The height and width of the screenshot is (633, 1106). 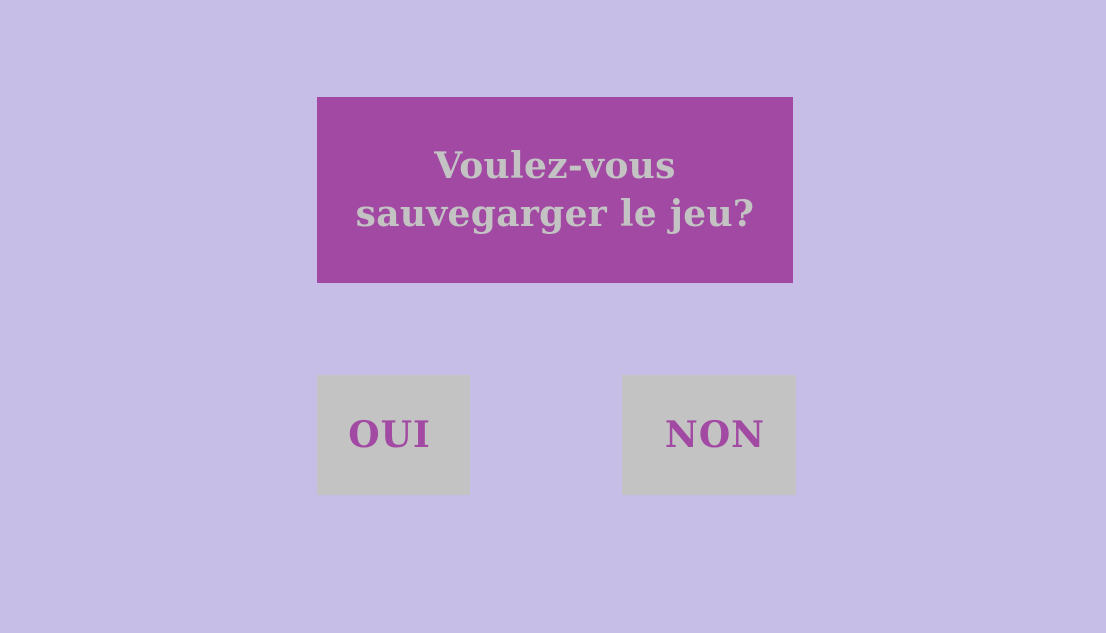 I want to click on save-game-prompt: Voulez-vous sauvegarger le jeu?, so click(x=555, y=190).